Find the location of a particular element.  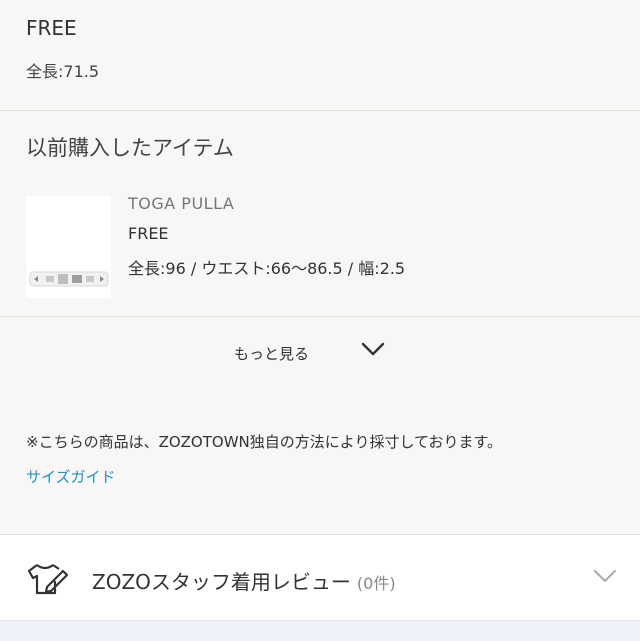

review-label: ZOZOスタッフ着用レビュー (0件) is located at coordinates (244, 580).